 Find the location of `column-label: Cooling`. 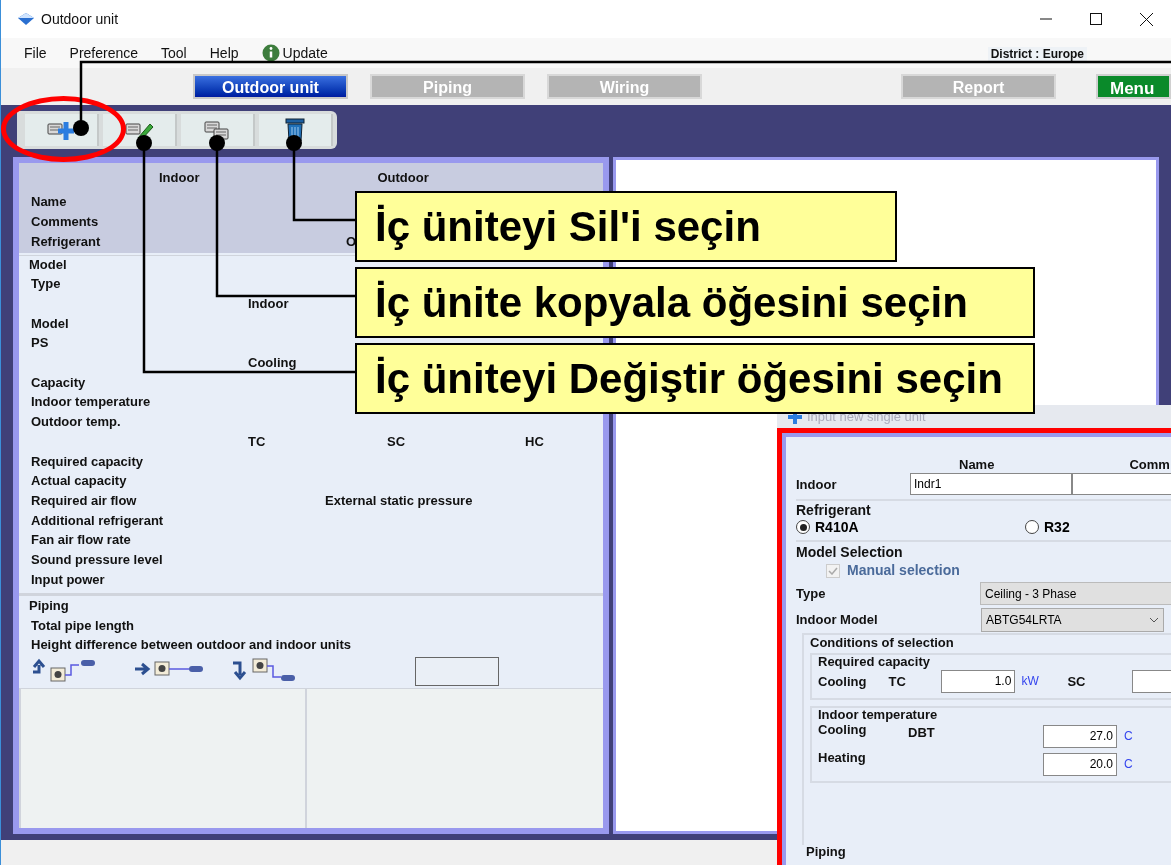

column-label: Cooling is located at coordinates (273, 363).